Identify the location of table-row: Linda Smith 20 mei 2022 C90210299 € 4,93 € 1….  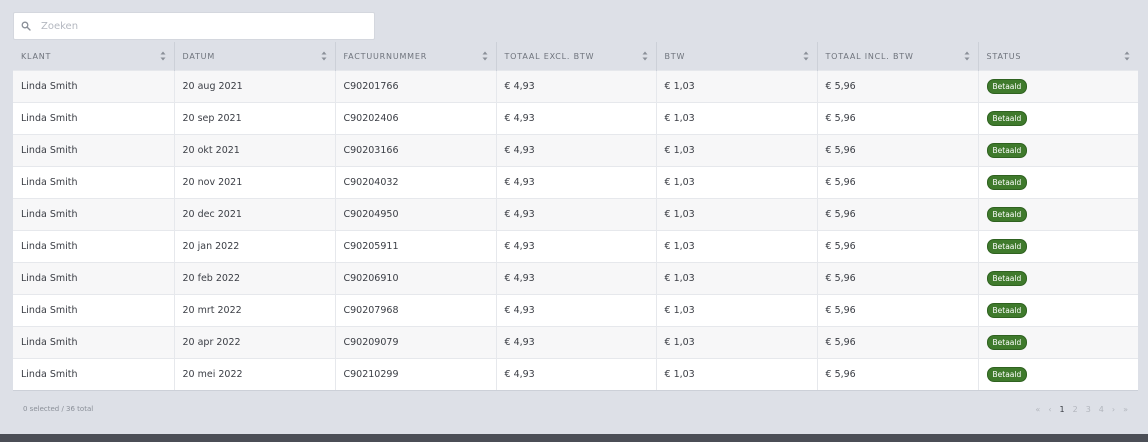
(575, 374).